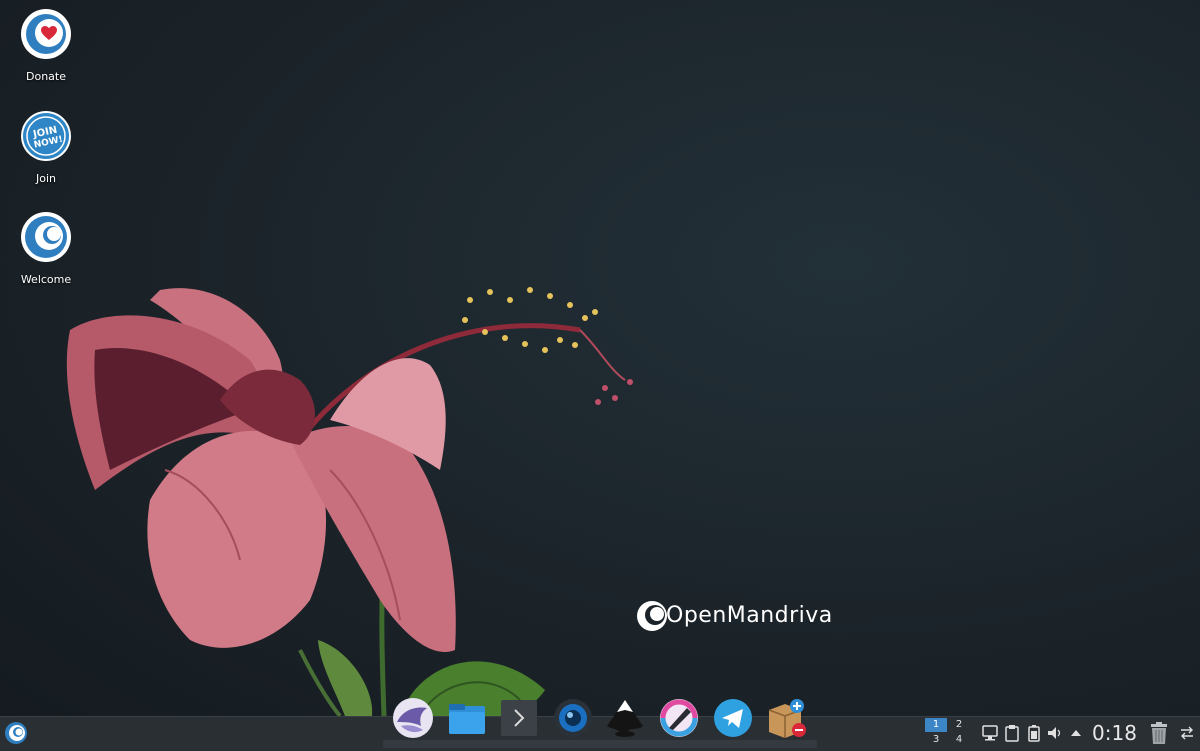  Describe the element at coordinates (519, 718) in the screenshot. I see `terminal-icon` at that location.